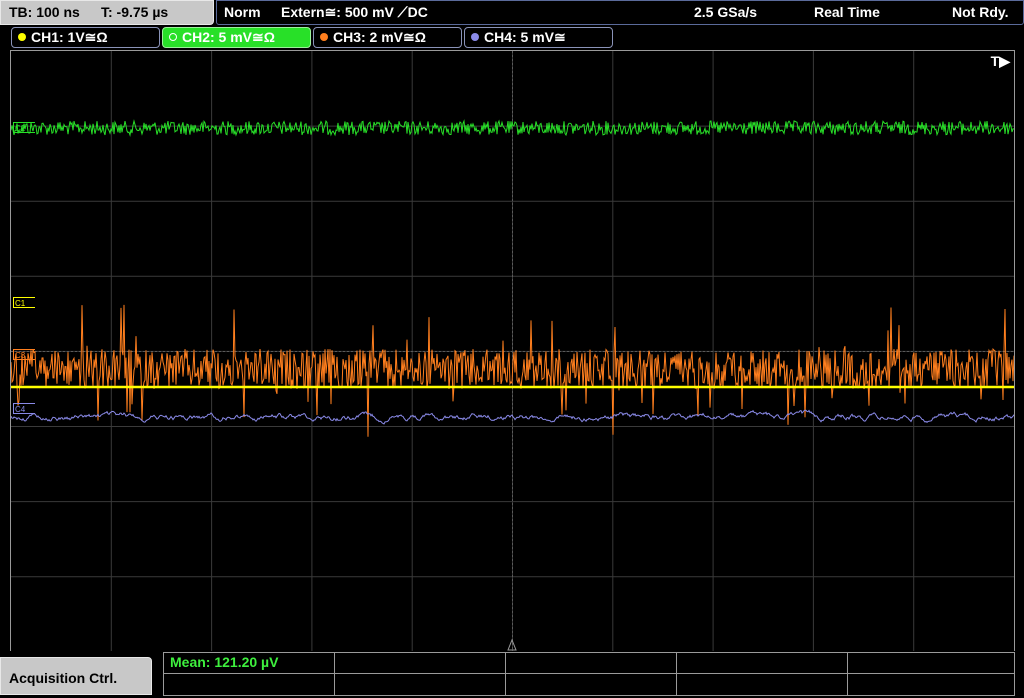  What do you see at coordinates (44, 12) in the screenshot?
I see `timebase-label: TB: 100 ns` at bounding box center [44, 12].